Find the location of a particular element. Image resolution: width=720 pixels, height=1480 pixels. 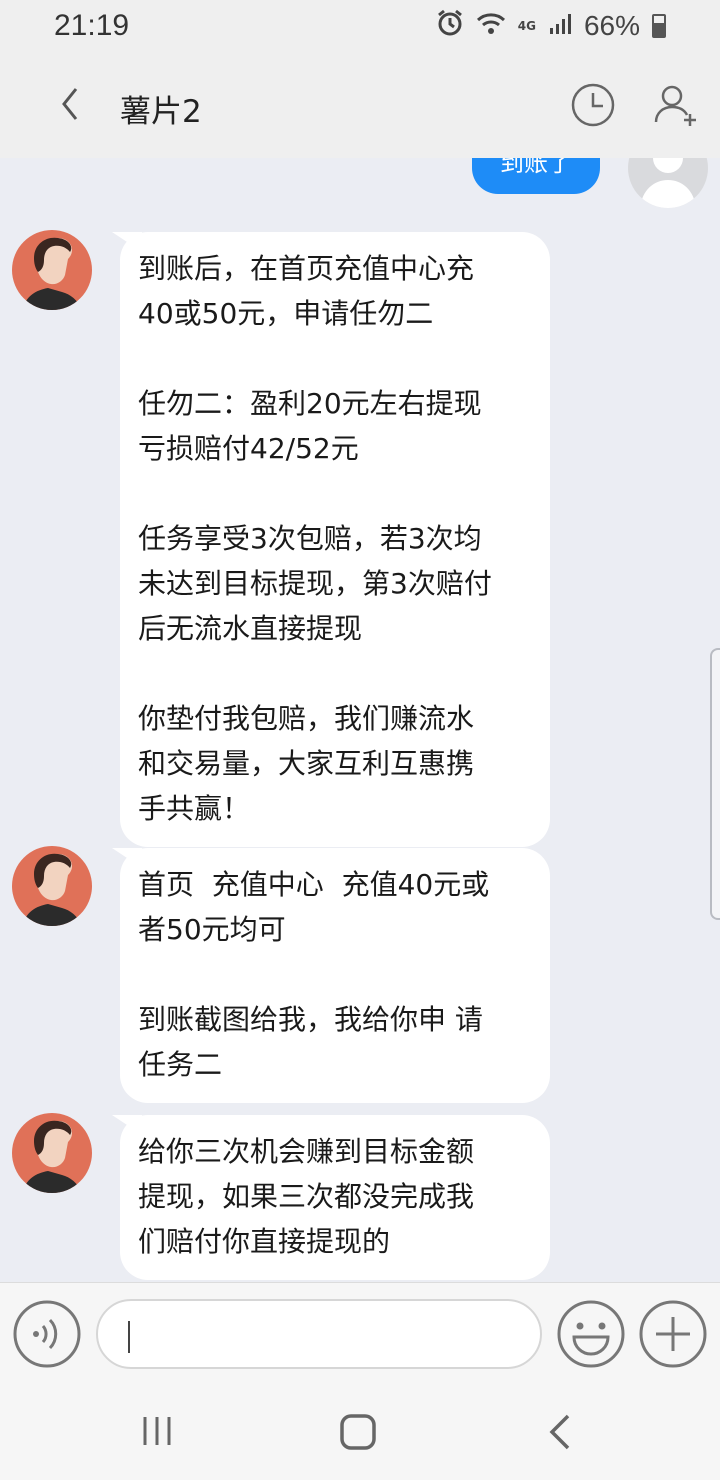

back-arrow-icon is located at coordinates (559, 1432).